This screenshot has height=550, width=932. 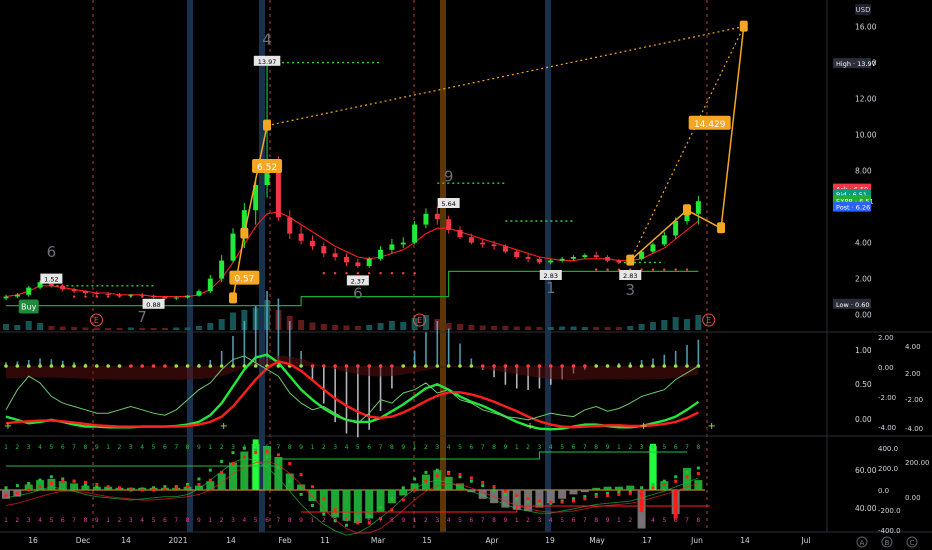 What do you see at coordinates (313, 520) in the screenshot?
I see `count-label-bottom: 1` at bounding box center [313, 520].